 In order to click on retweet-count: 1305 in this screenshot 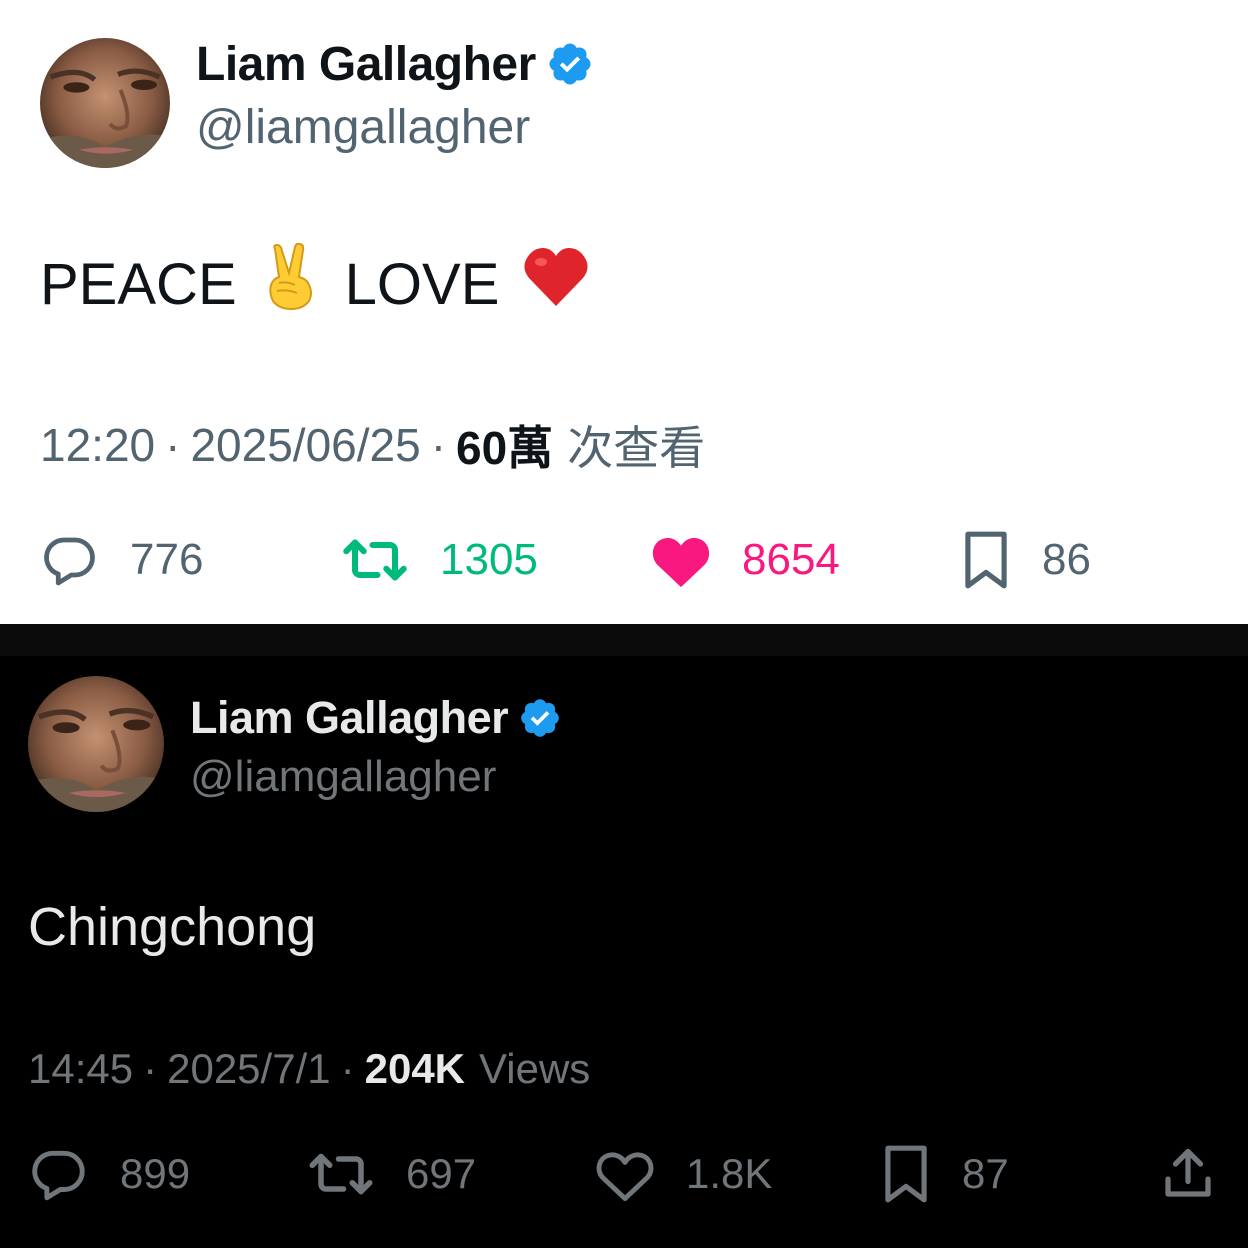, I will do `click(489, 559)`.